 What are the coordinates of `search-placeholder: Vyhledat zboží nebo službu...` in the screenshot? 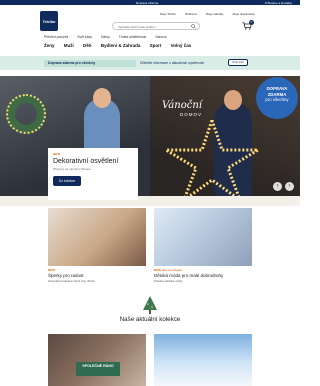 It's located at (138, 27).